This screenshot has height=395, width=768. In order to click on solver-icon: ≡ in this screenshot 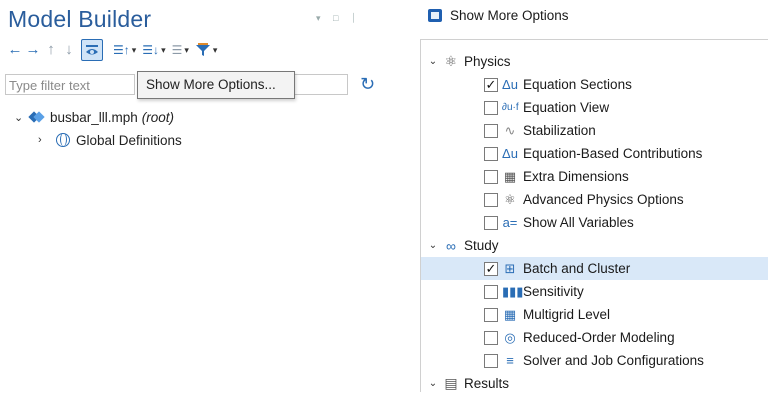, I will do `click(510, 360)`.